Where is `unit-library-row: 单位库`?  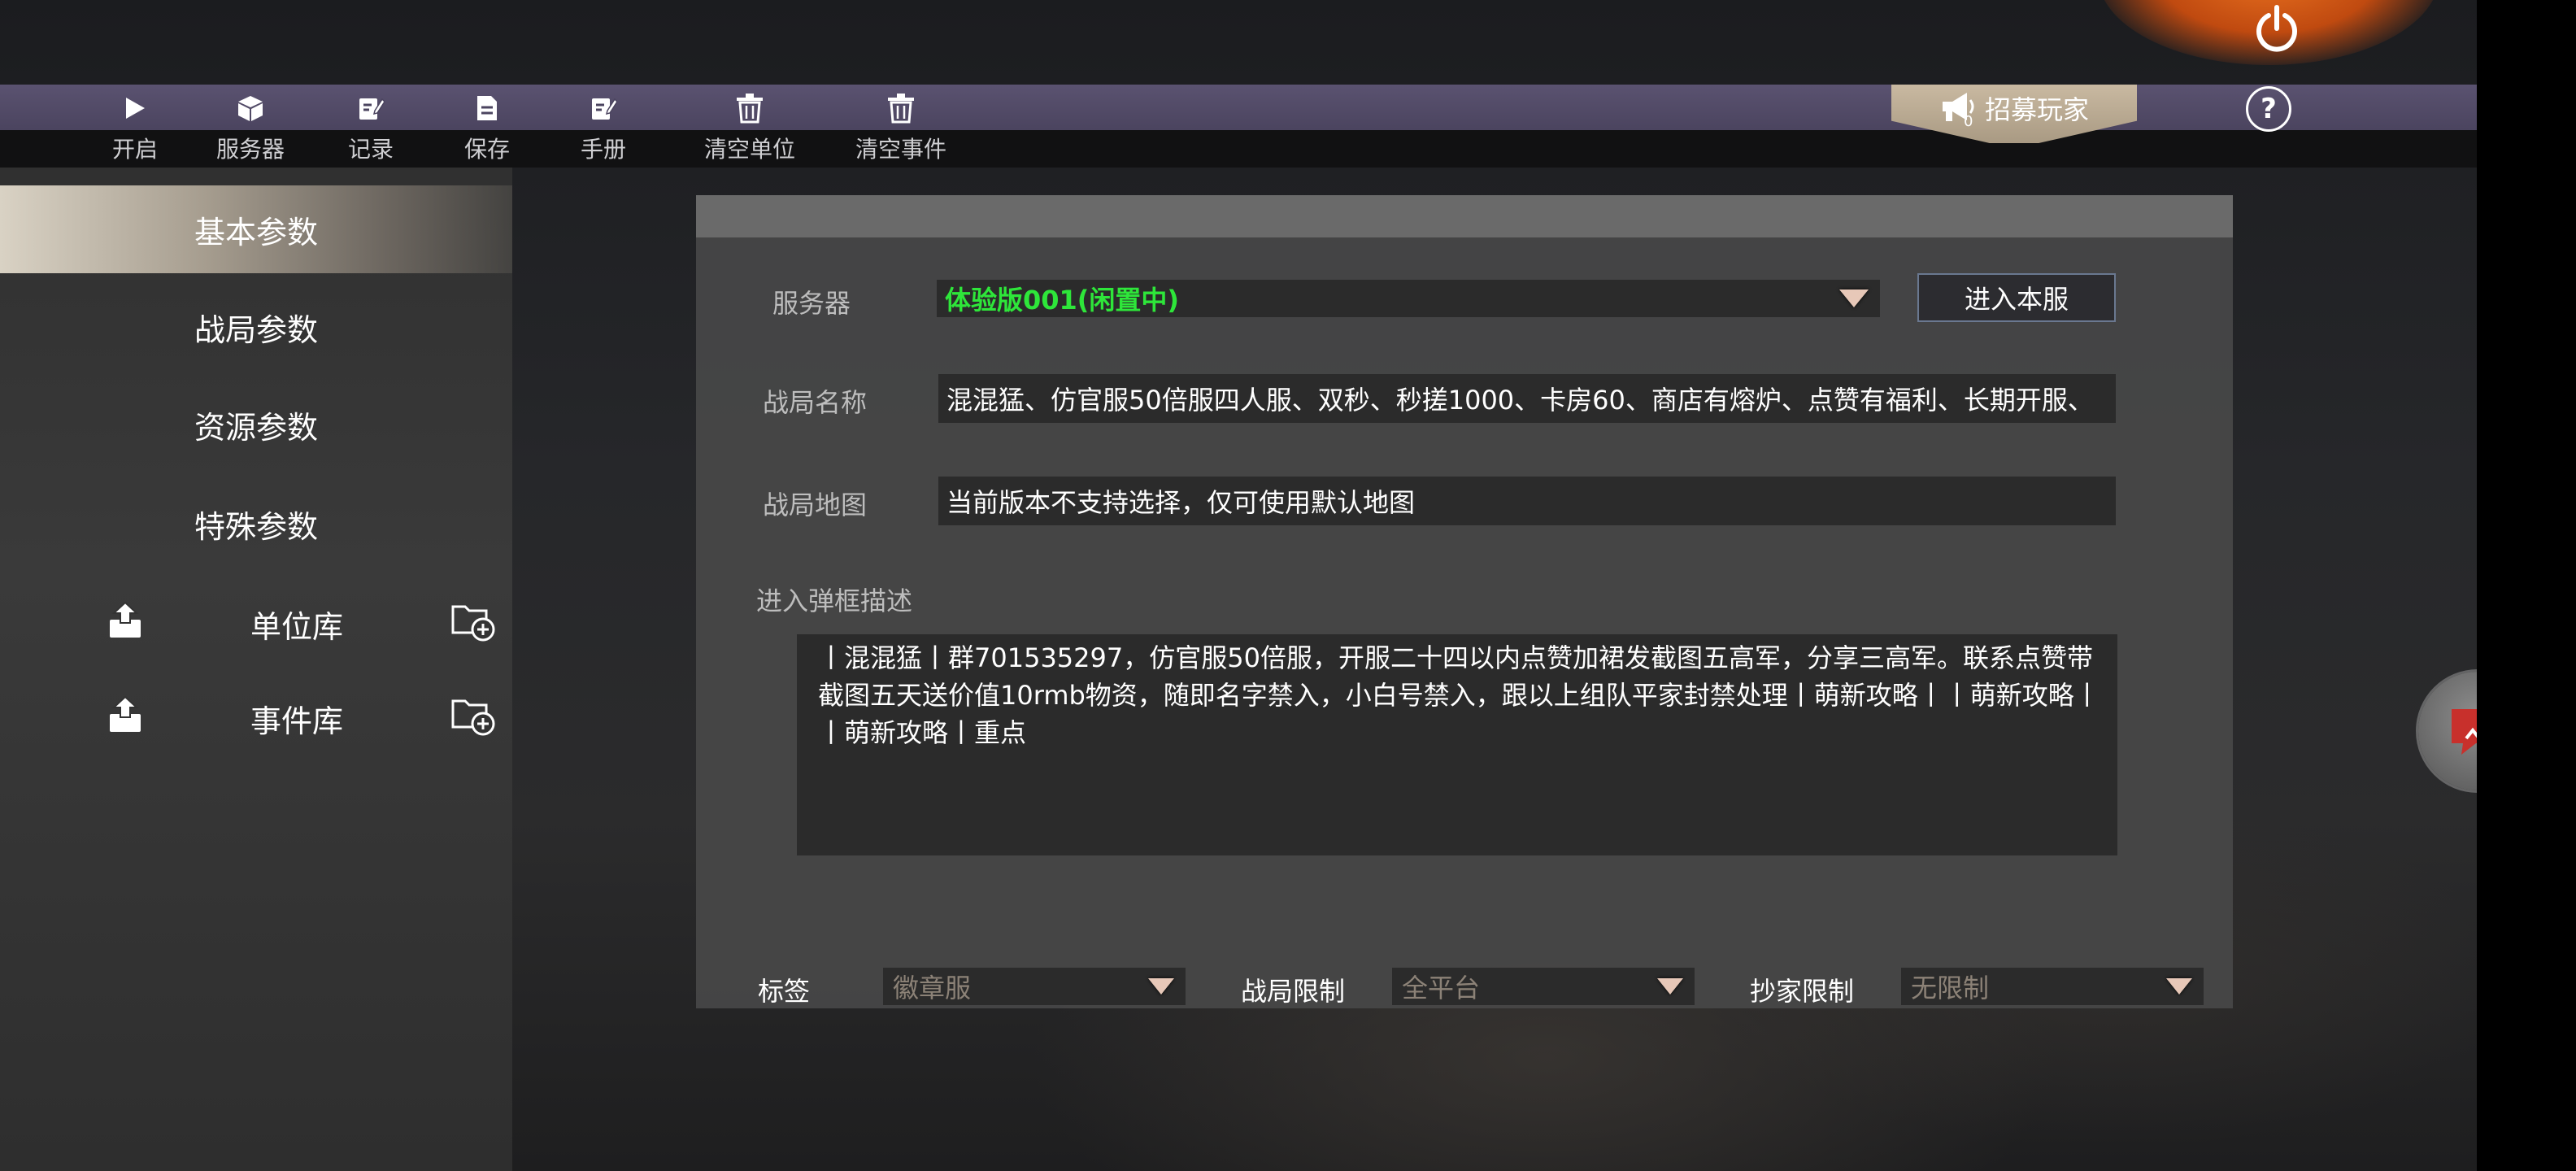 unit-library-row: 单位库 is located at coordinates (256, 620).